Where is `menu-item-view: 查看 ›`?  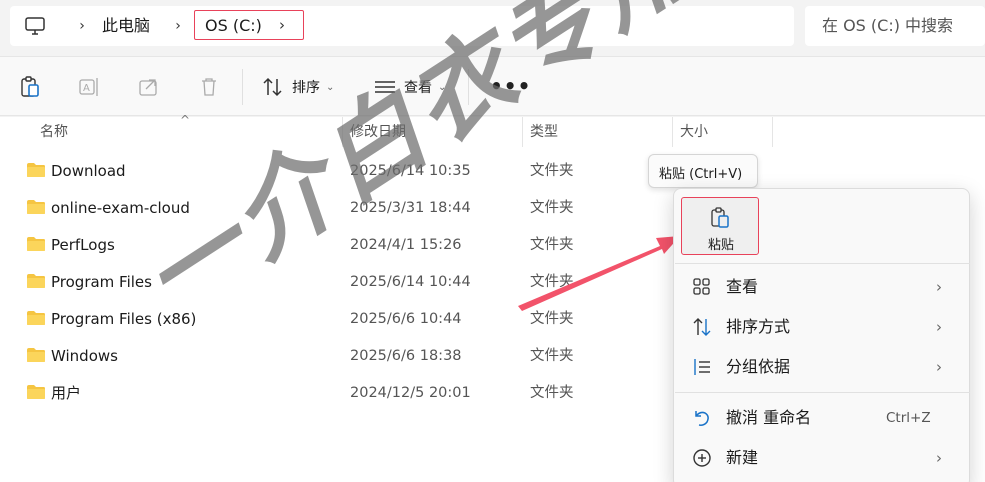 menu-item-view: 查看 › is located at coordinates (822, 287).